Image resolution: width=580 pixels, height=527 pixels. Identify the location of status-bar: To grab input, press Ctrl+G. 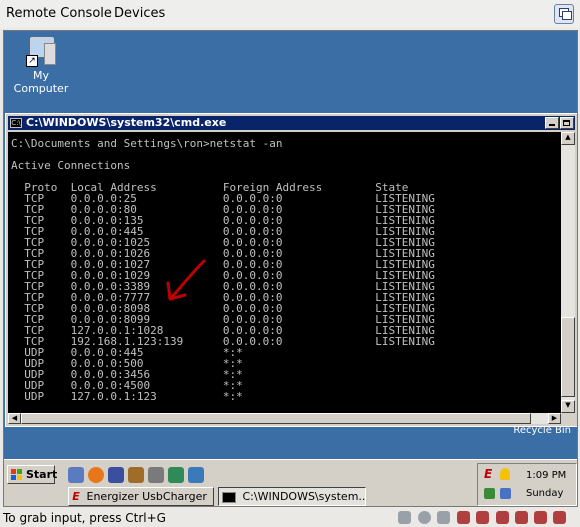
(290, 517).